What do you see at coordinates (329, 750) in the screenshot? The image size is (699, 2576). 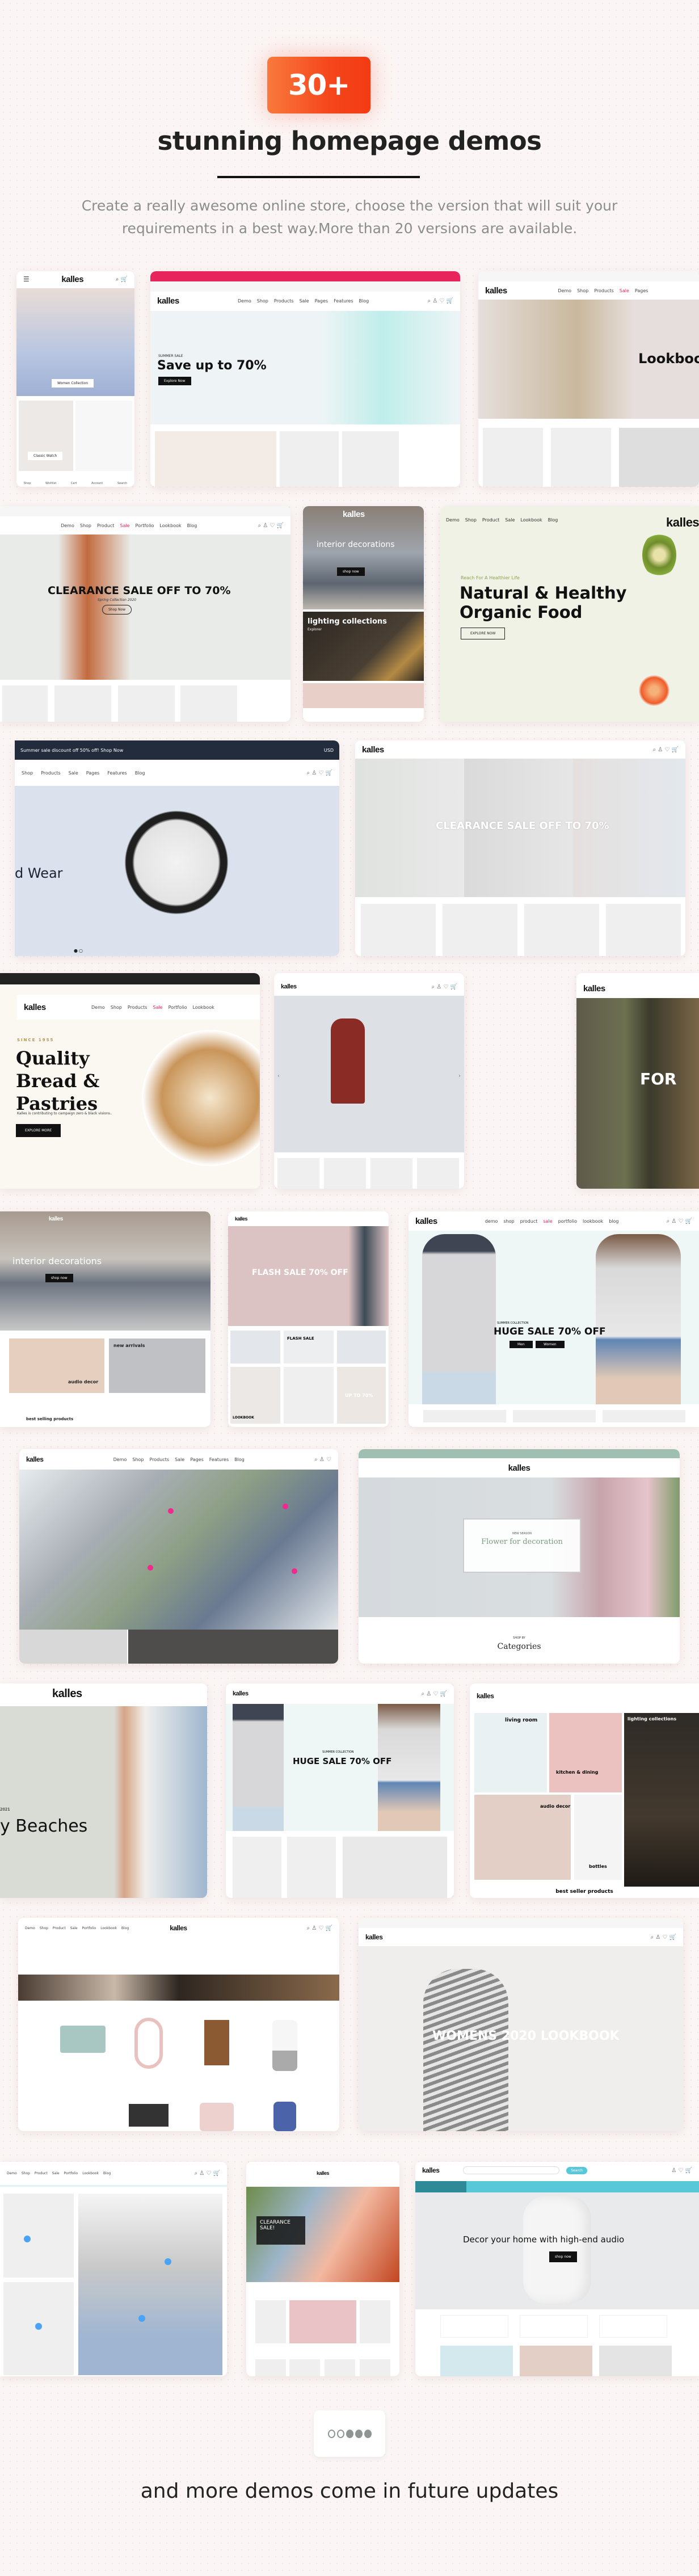 I see `currency-select: USD` at bounding box center [329, 750].